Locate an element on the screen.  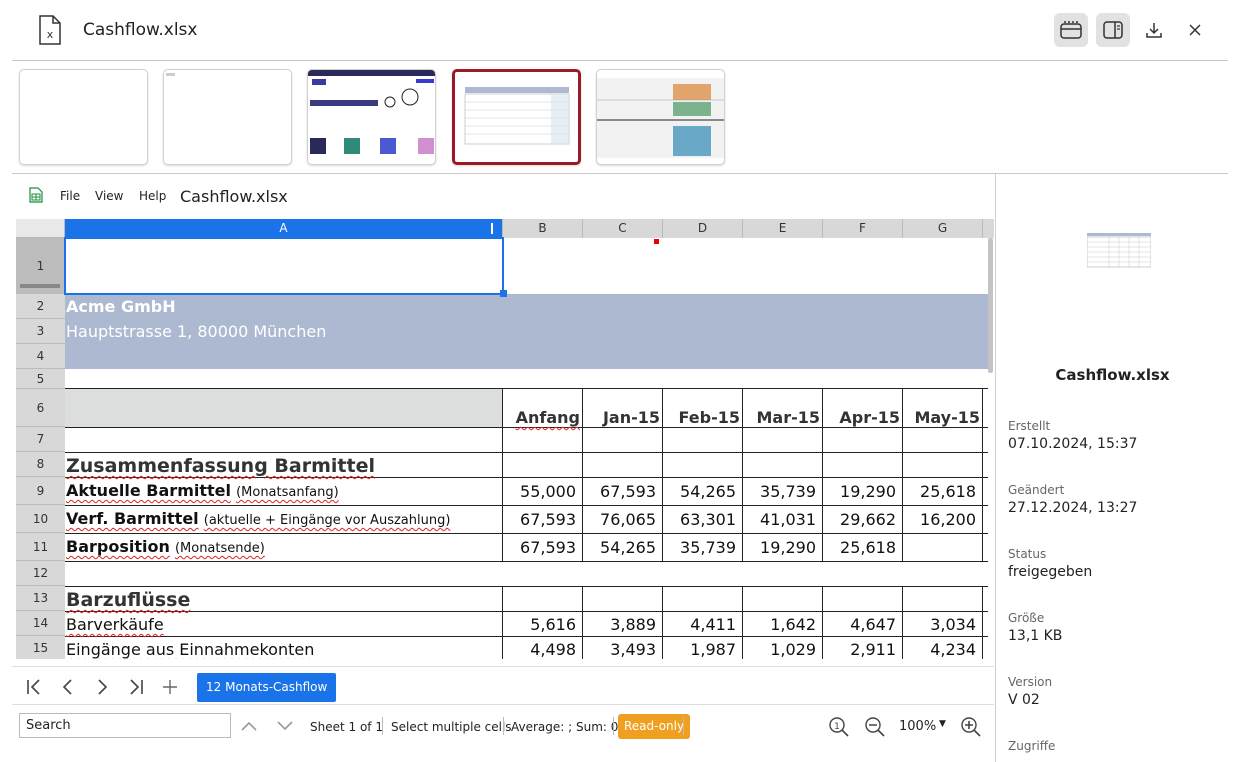
download-button is located at coordinates (1154, 30).